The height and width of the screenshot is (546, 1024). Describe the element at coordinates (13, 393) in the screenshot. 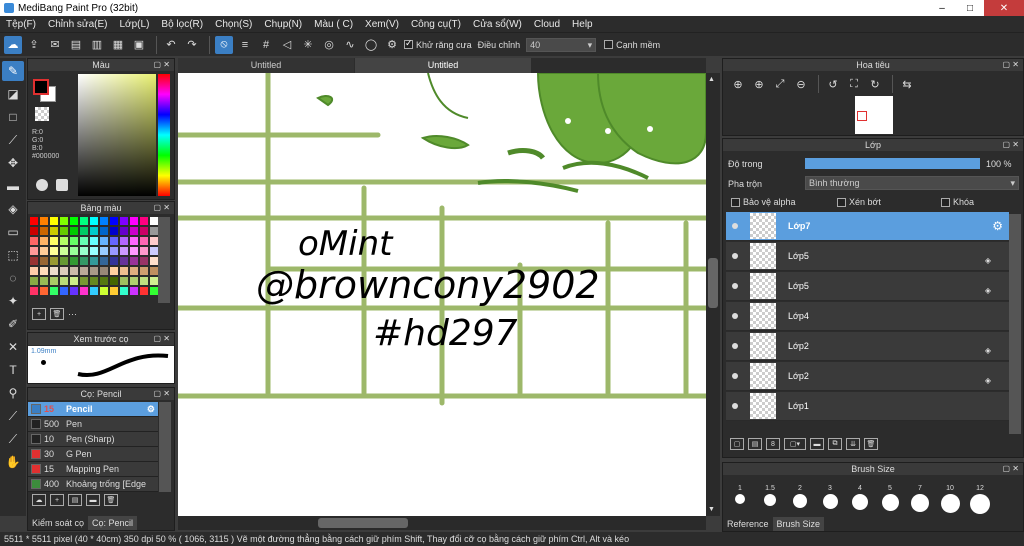

I see `divide-tool-icon: ⚲` at that location.